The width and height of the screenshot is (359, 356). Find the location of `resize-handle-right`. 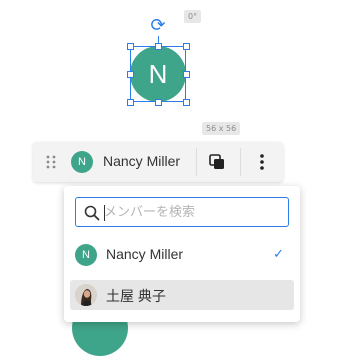

resize-handle-right is located at coordinates (186, 74).